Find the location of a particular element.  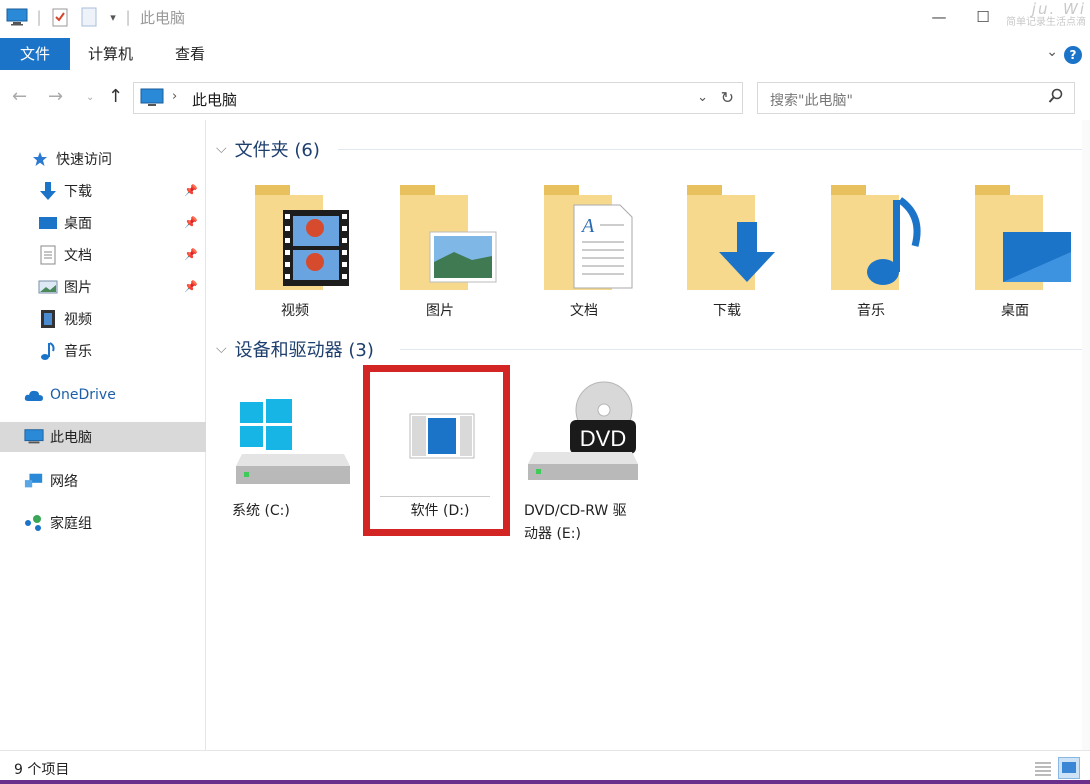

tab-file: 文件 is located at coordinates (35, 54).